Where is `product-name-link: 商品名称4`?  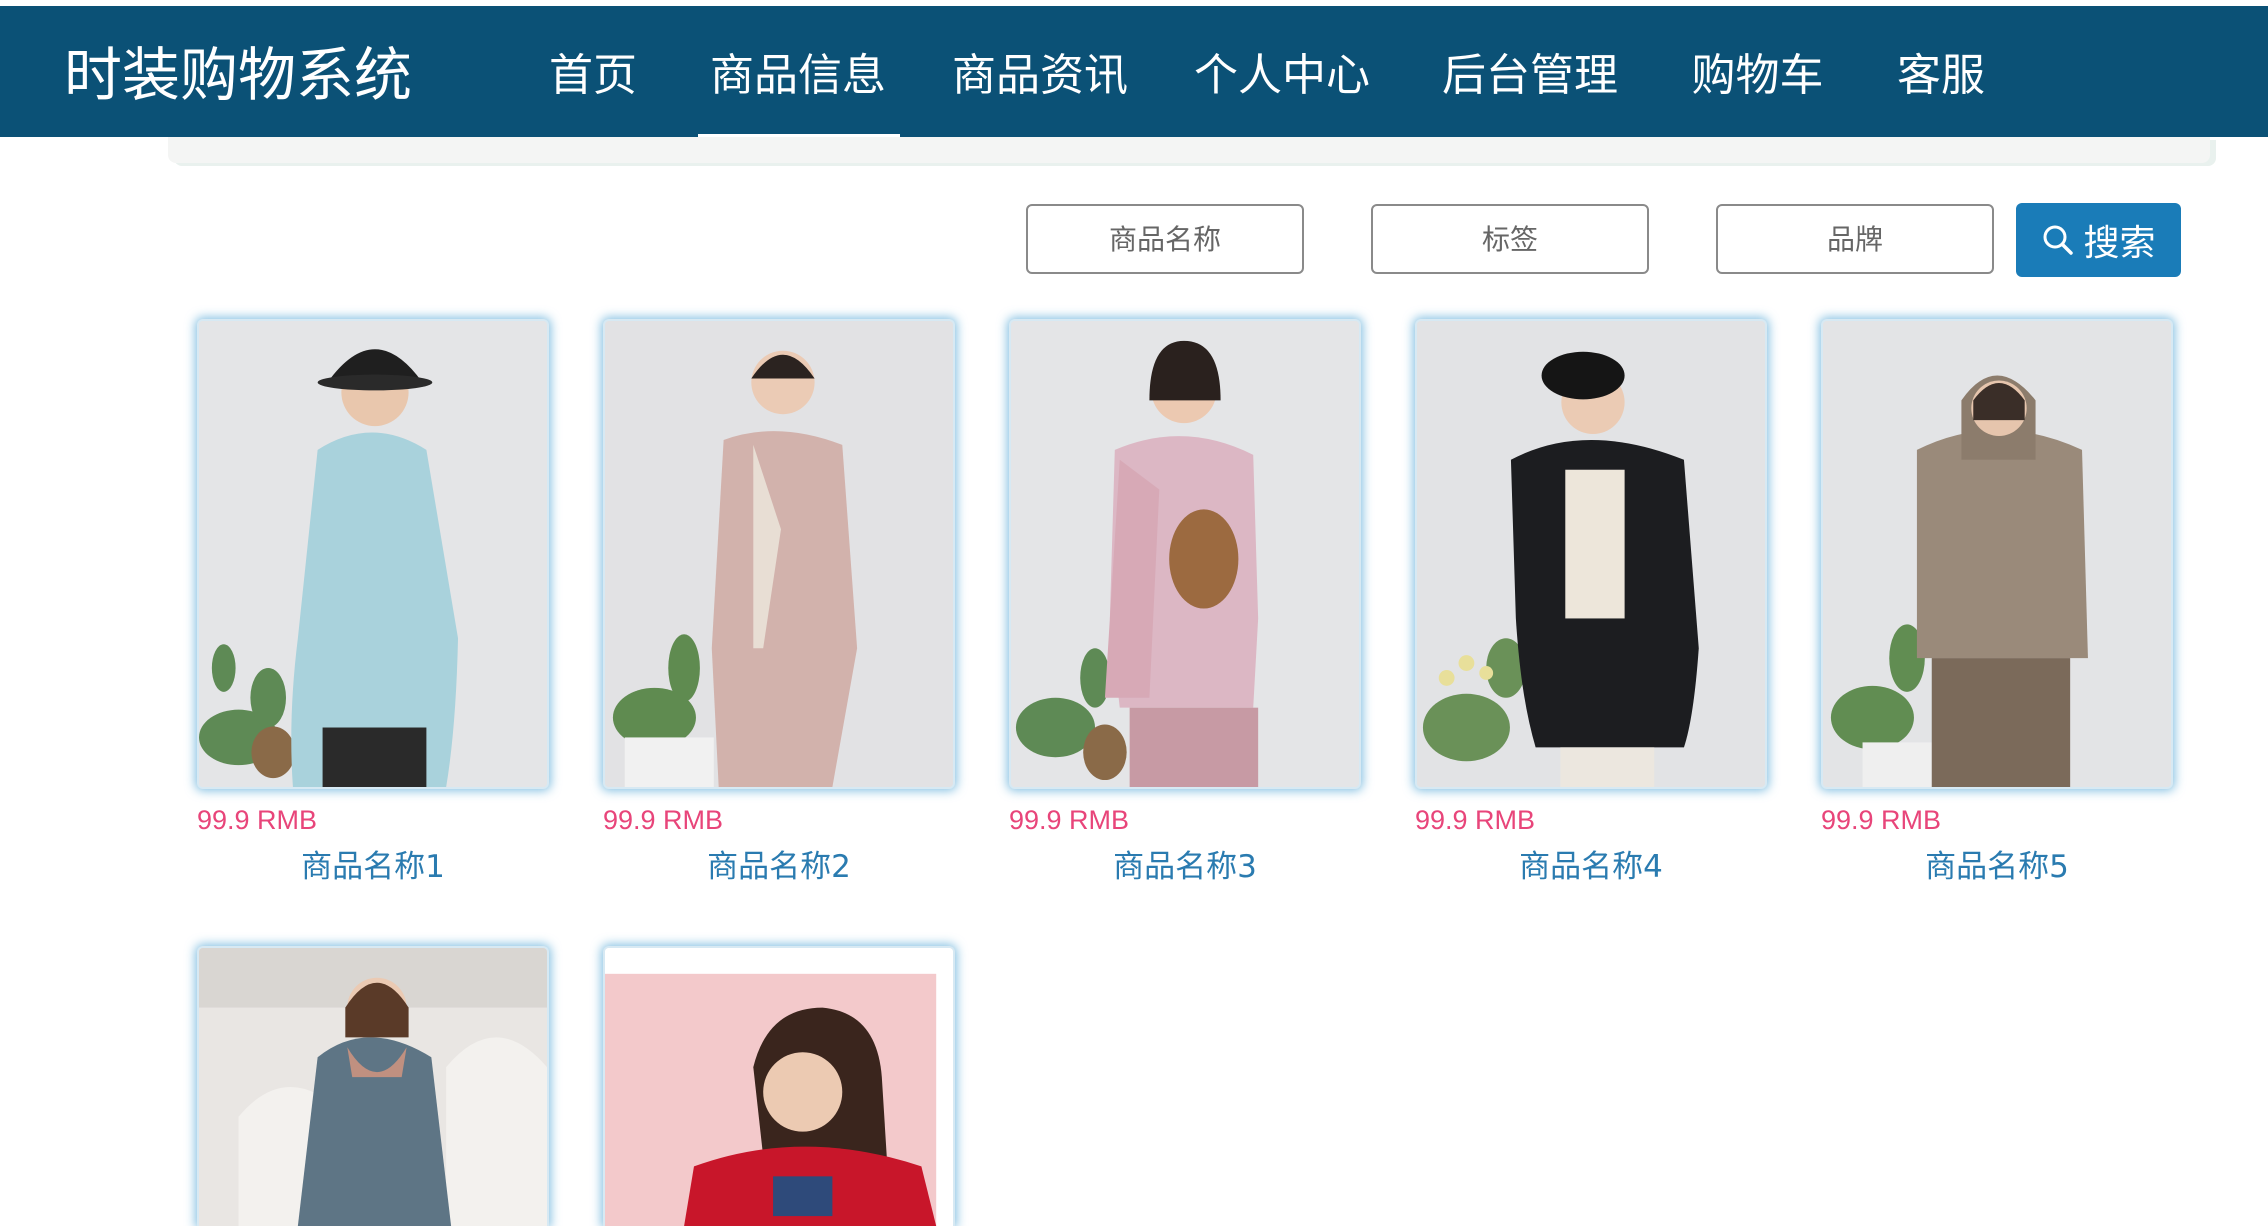
product-name-link: 商品名称4 is located at coordinates (1591, 867).